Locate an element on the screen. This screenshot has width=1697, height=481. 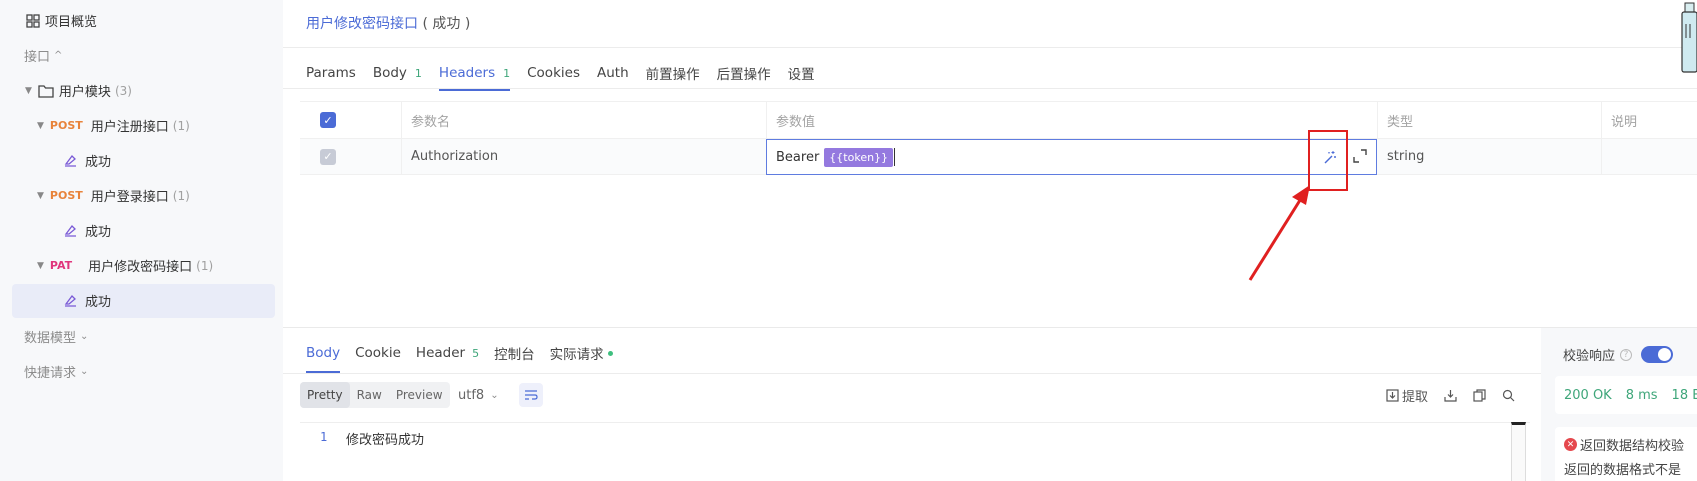
variable-token: {{token}} is located at coordinates (859, 157).